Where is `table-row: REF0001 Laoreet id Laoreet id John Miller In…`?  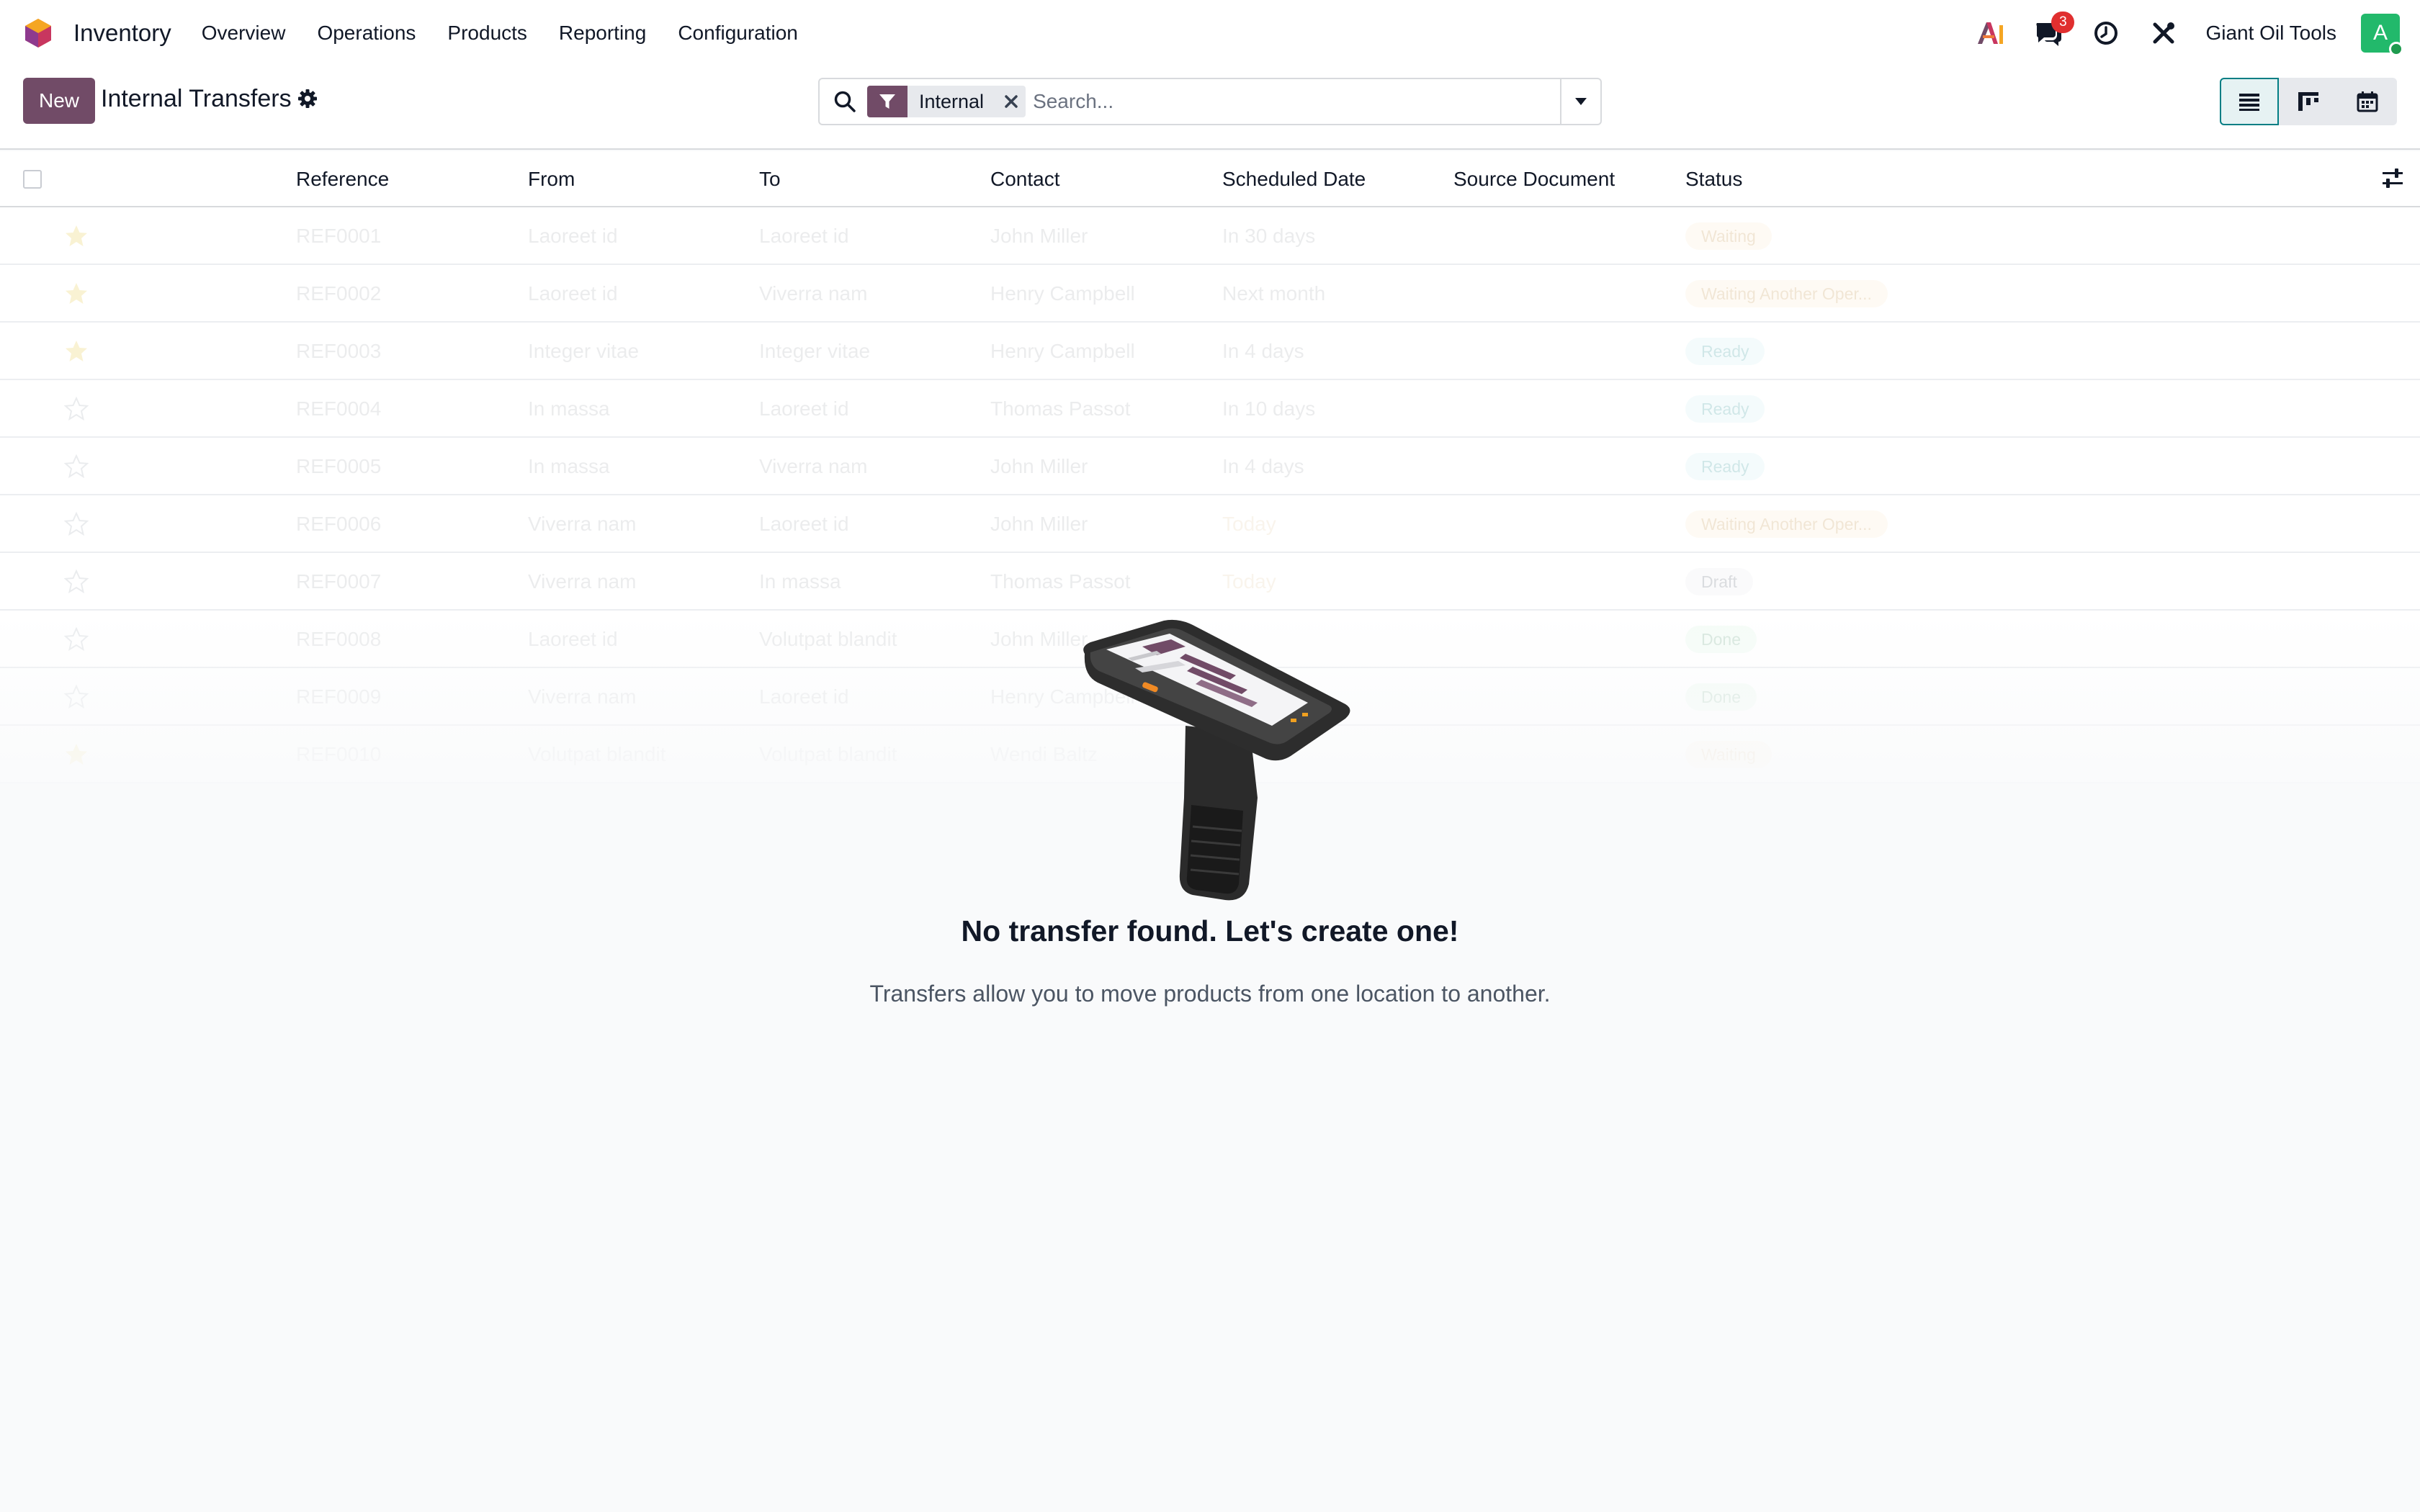 table-row: REF0001 Laoreet id Laoreet id John Miller In… is located at coordinates (1210, 236).